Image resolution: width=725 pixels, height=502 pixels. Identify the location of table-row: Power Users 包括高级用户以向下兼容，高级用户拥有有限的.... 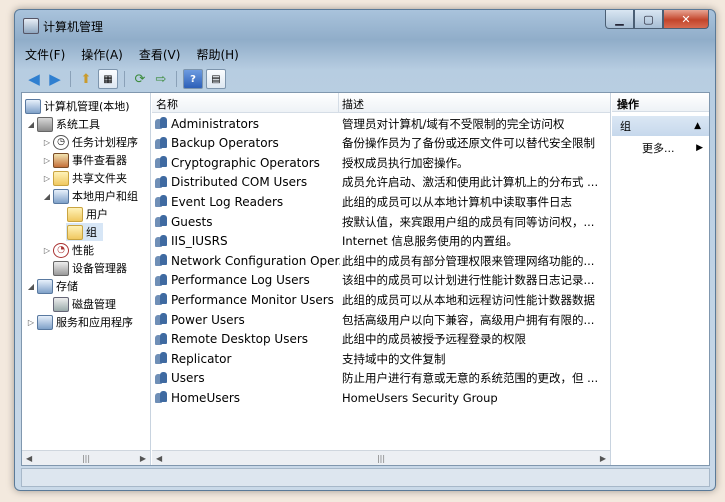
(381, 319).